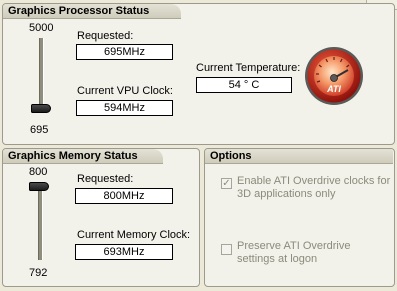 The image size is (397, 291). I want to click on gauge-logo-text: ATI, so click(333, 89).